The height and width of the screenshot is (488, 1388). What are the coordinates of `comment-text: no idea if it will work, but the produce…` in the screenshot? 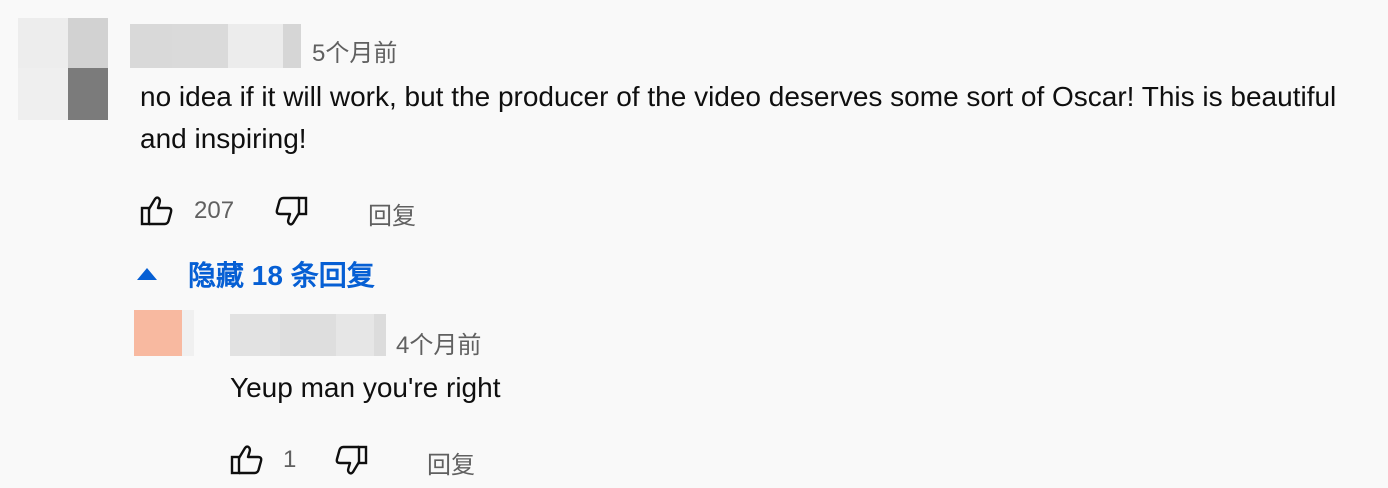 It's located at (738, 117).